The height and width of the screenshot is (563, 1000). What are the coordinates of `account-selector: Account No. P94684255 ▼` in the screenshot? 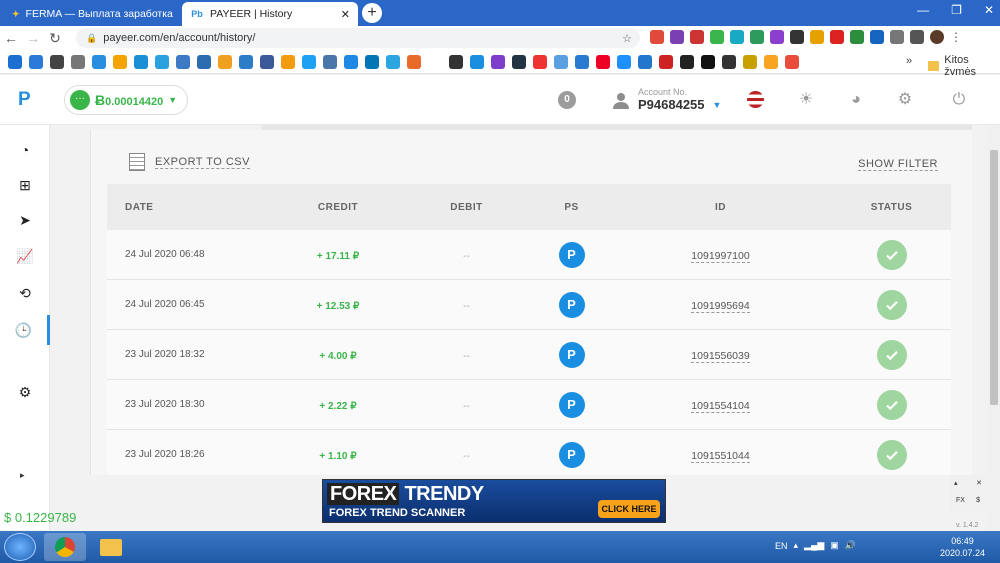 It's located at (666, 99).